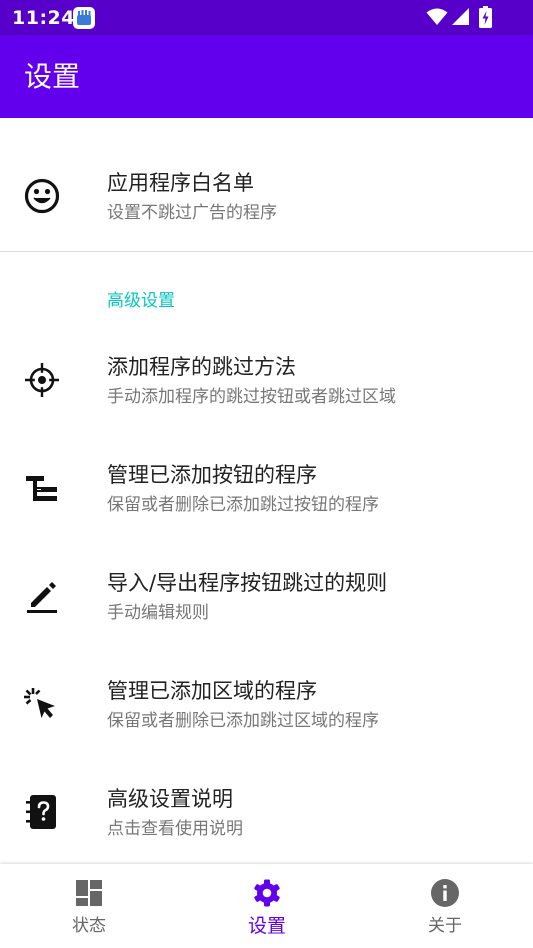 This screenshot has width=533, height=948. What do you see at coordinates (445, 926) in the screenshot?
I see `nav-label: 关于` at bounding box center [445, 926].